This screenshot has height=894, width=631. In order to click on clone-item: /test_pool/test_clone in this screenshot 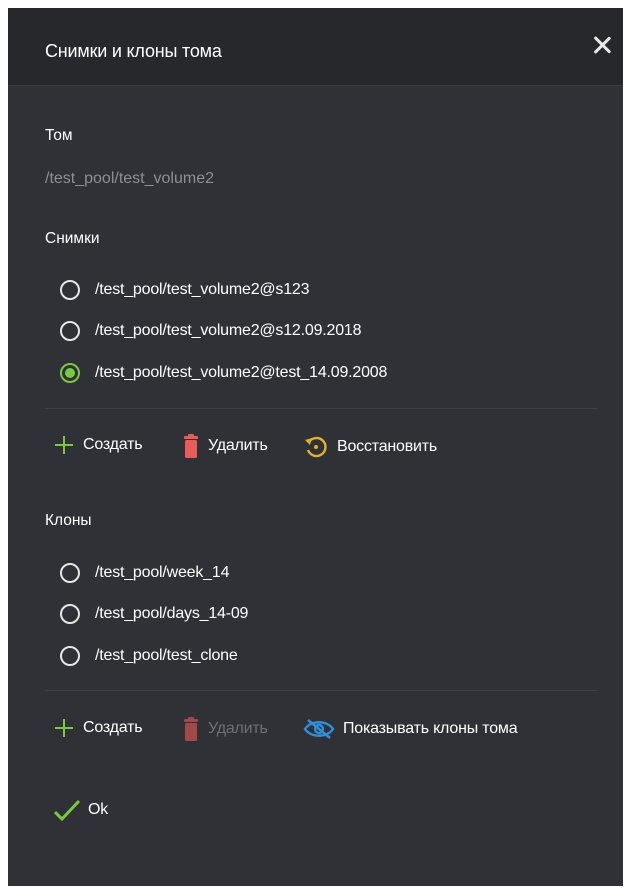, I will do `click(149, 656)`.